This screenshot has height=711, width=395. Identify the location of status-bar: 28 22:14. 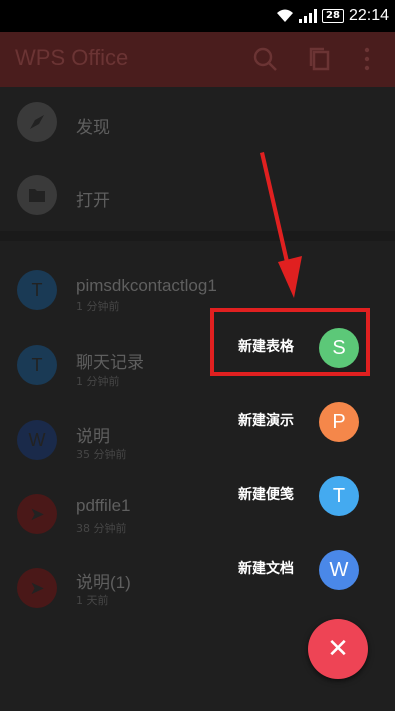
(197, 16).